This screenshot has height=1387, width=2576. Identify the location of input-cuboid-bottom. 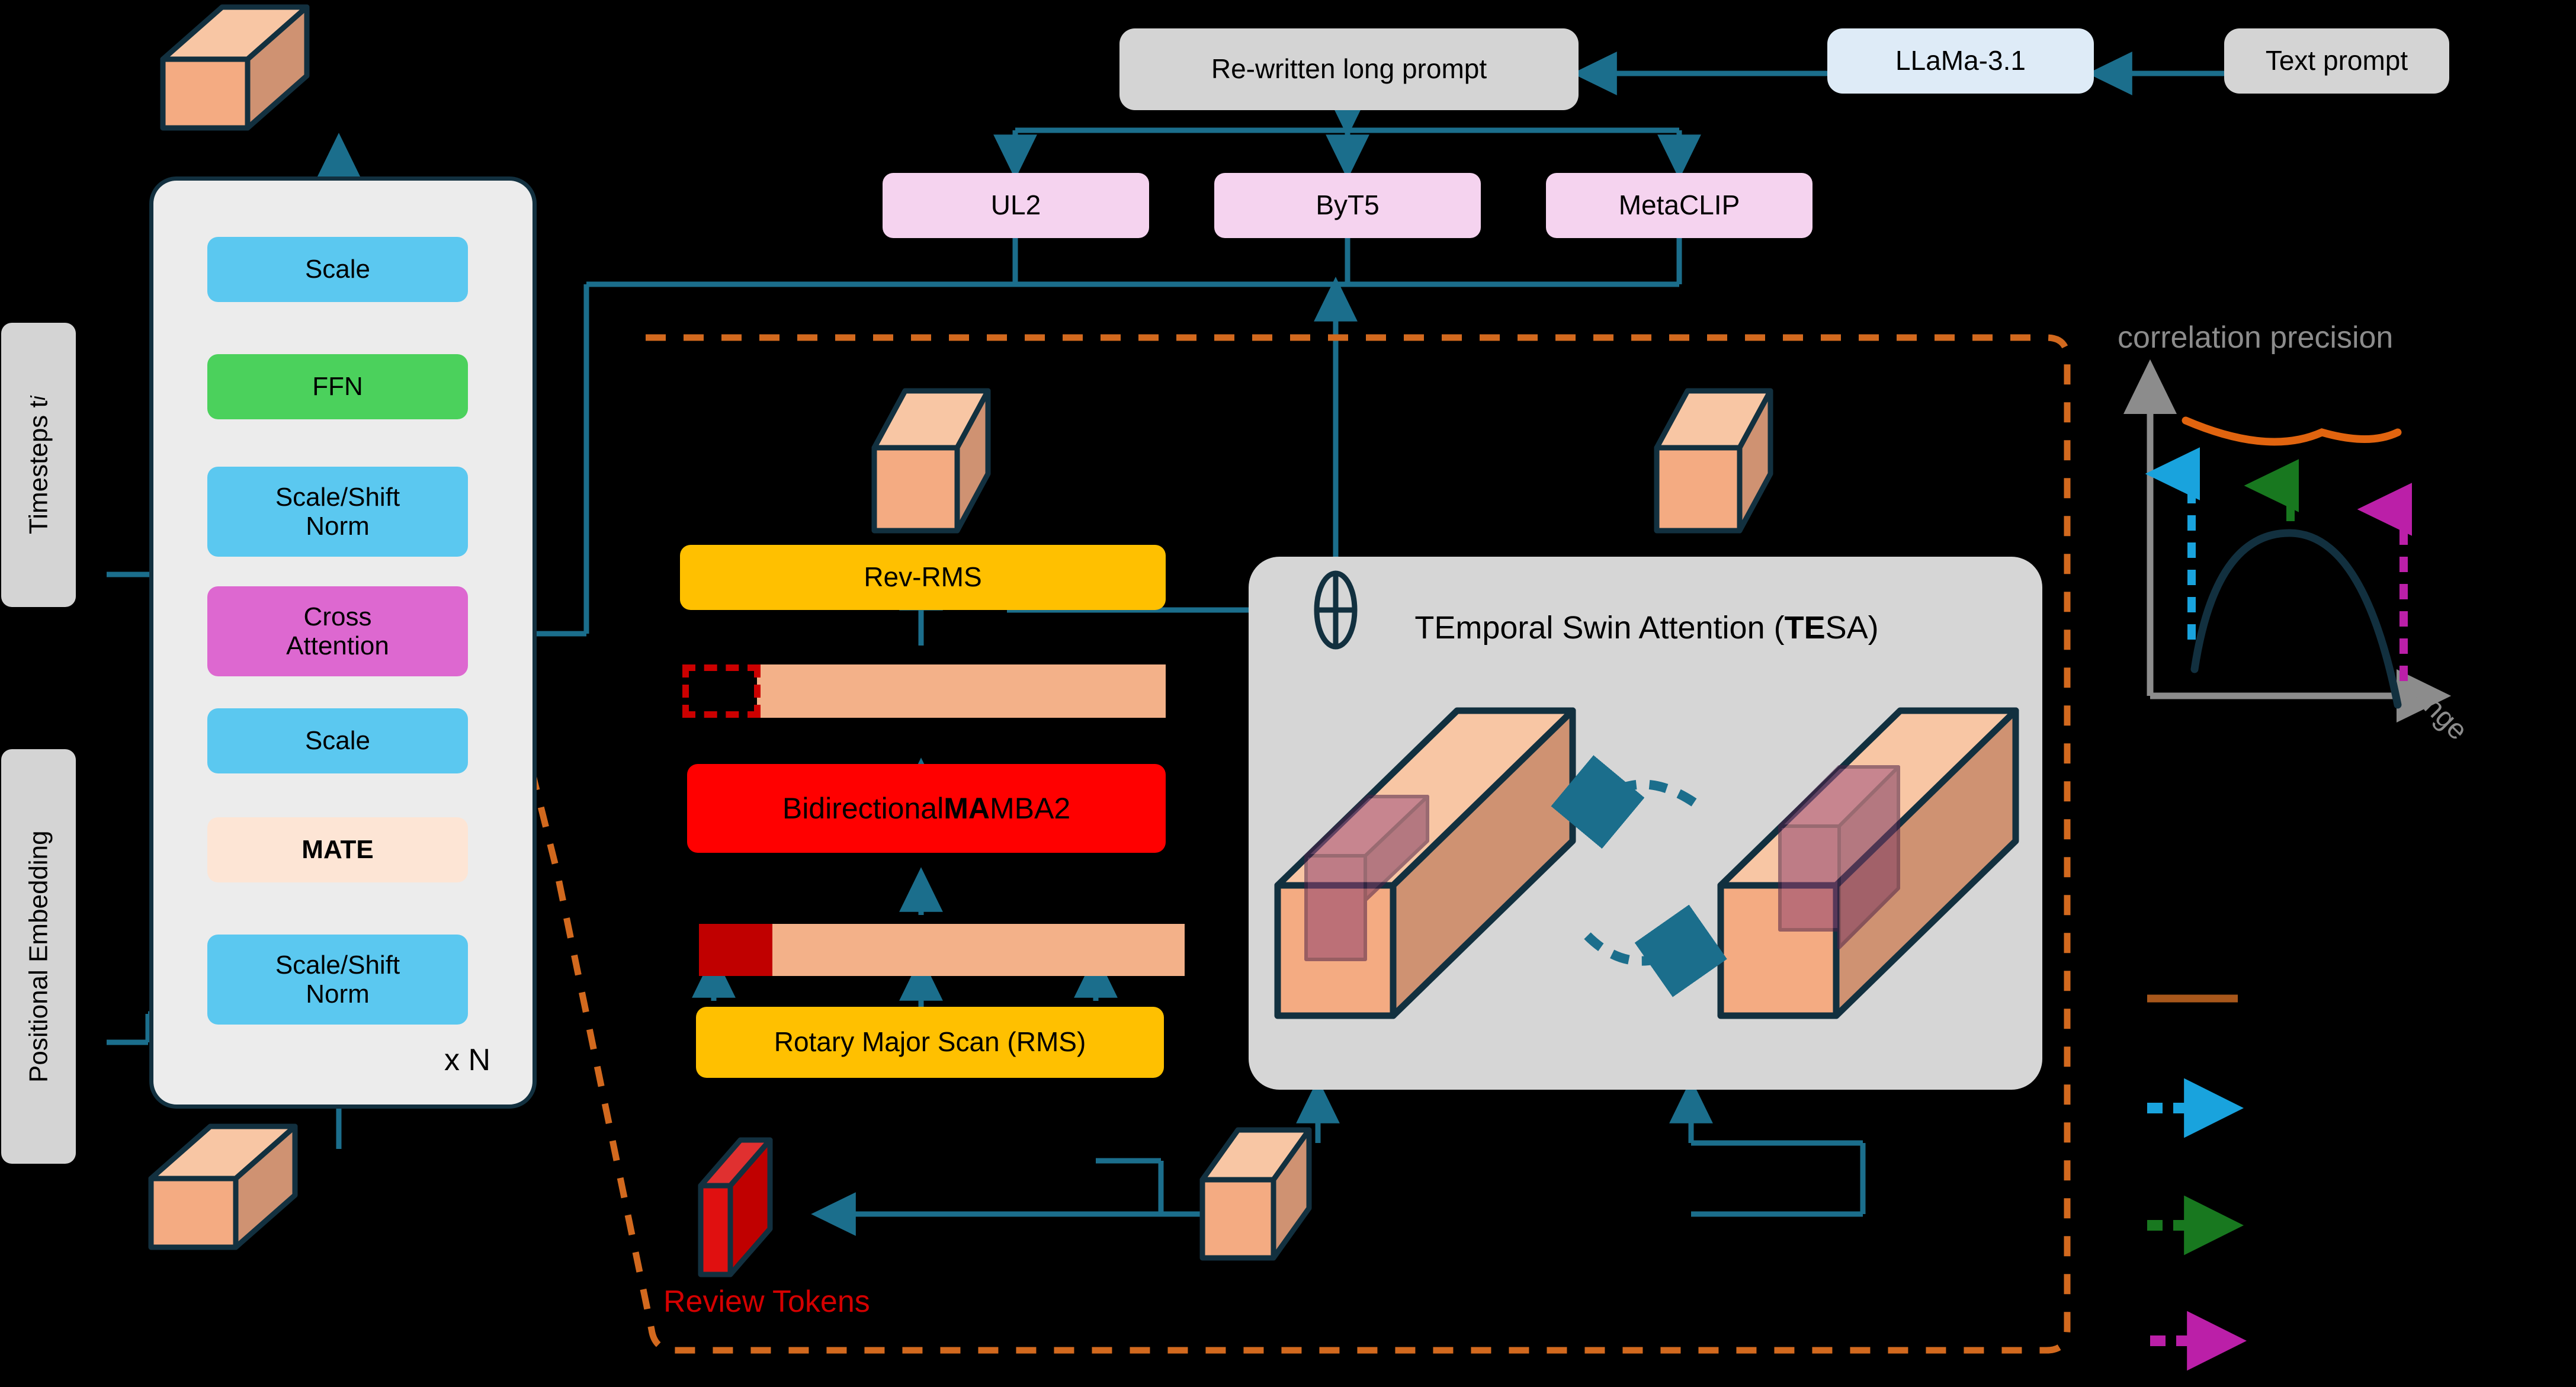
(223, 1186).